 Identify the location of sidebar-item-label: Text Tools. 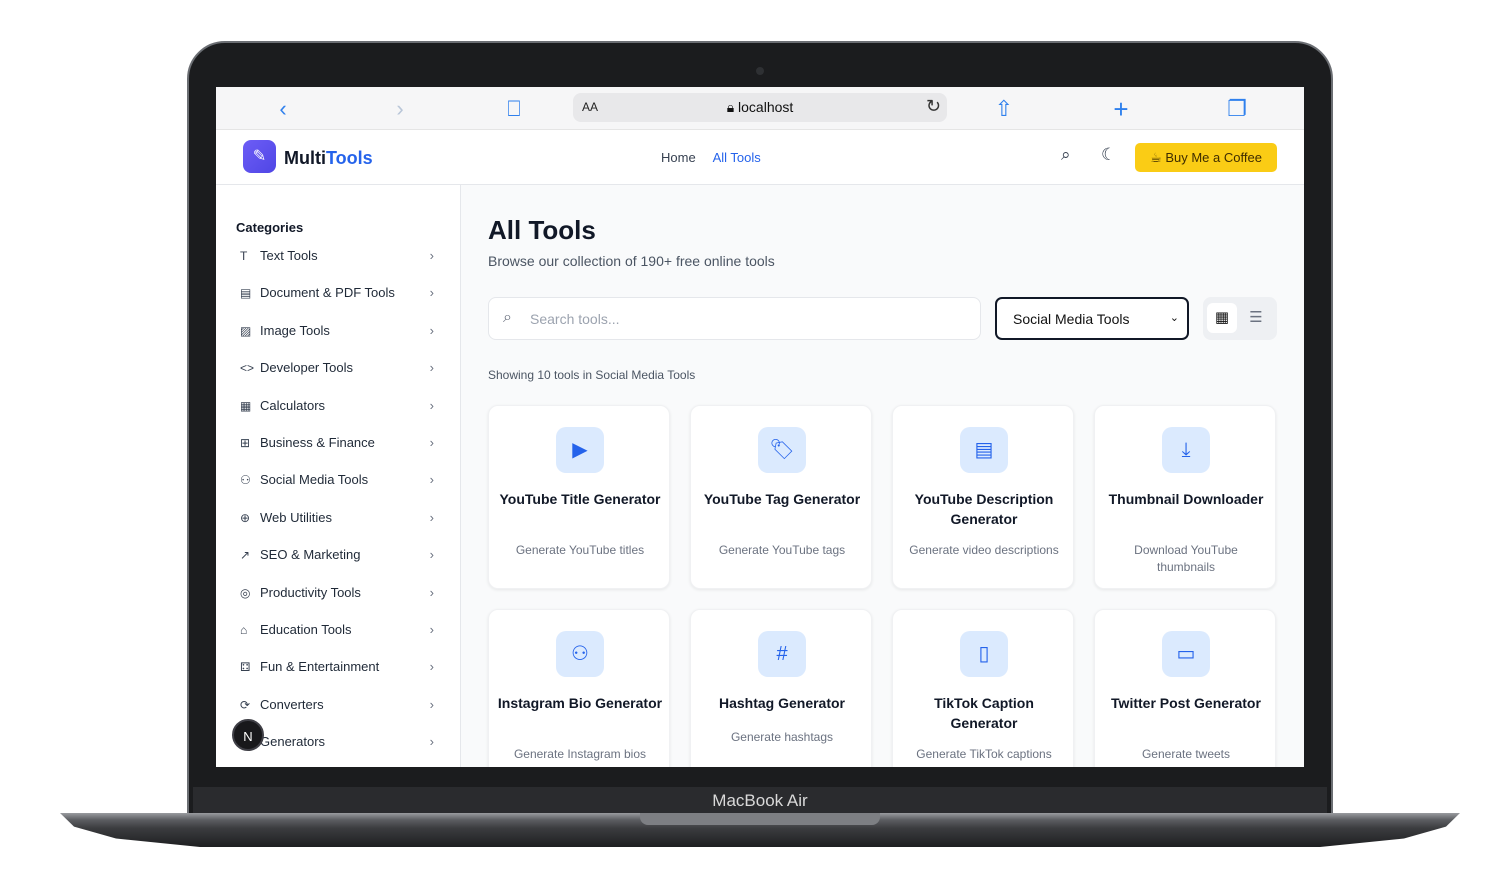
(289, 255).